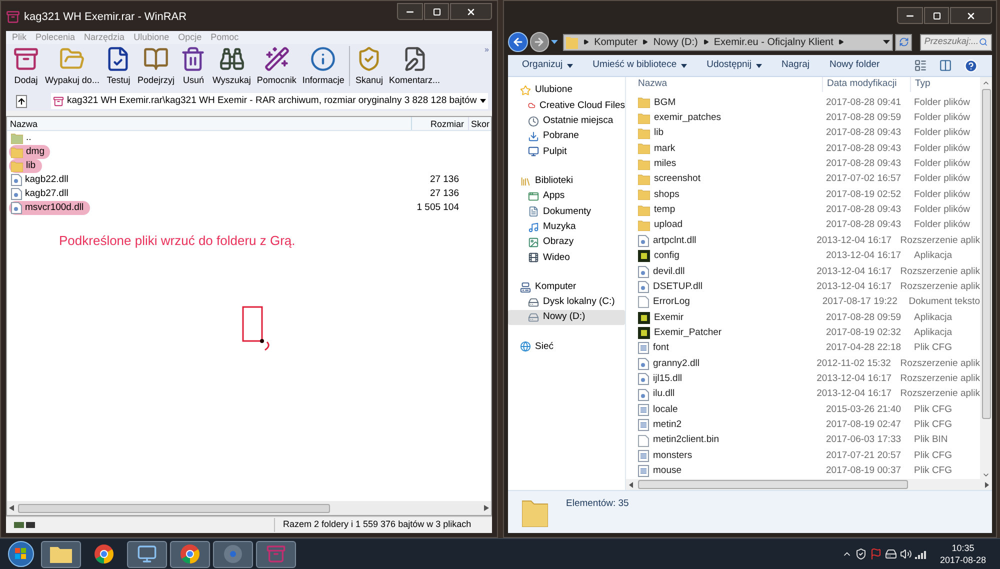 The image size is (1000, 569). What do you see at coordinates (803, 241) in the screenshot?
I see `file-row: artpclnt.dll 2013-12-04 16:17 Rozszerzenie aplik` at bounding box center [803, 241].